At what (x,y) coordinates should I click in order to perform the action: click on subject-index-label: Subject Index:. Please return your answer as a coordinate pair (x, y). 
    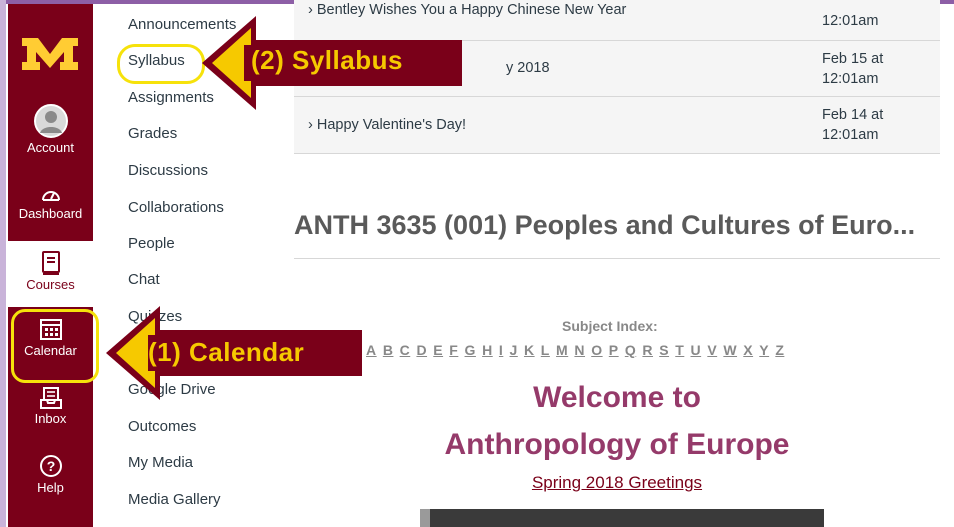
    Looking at the image, I should click on (610, 326).